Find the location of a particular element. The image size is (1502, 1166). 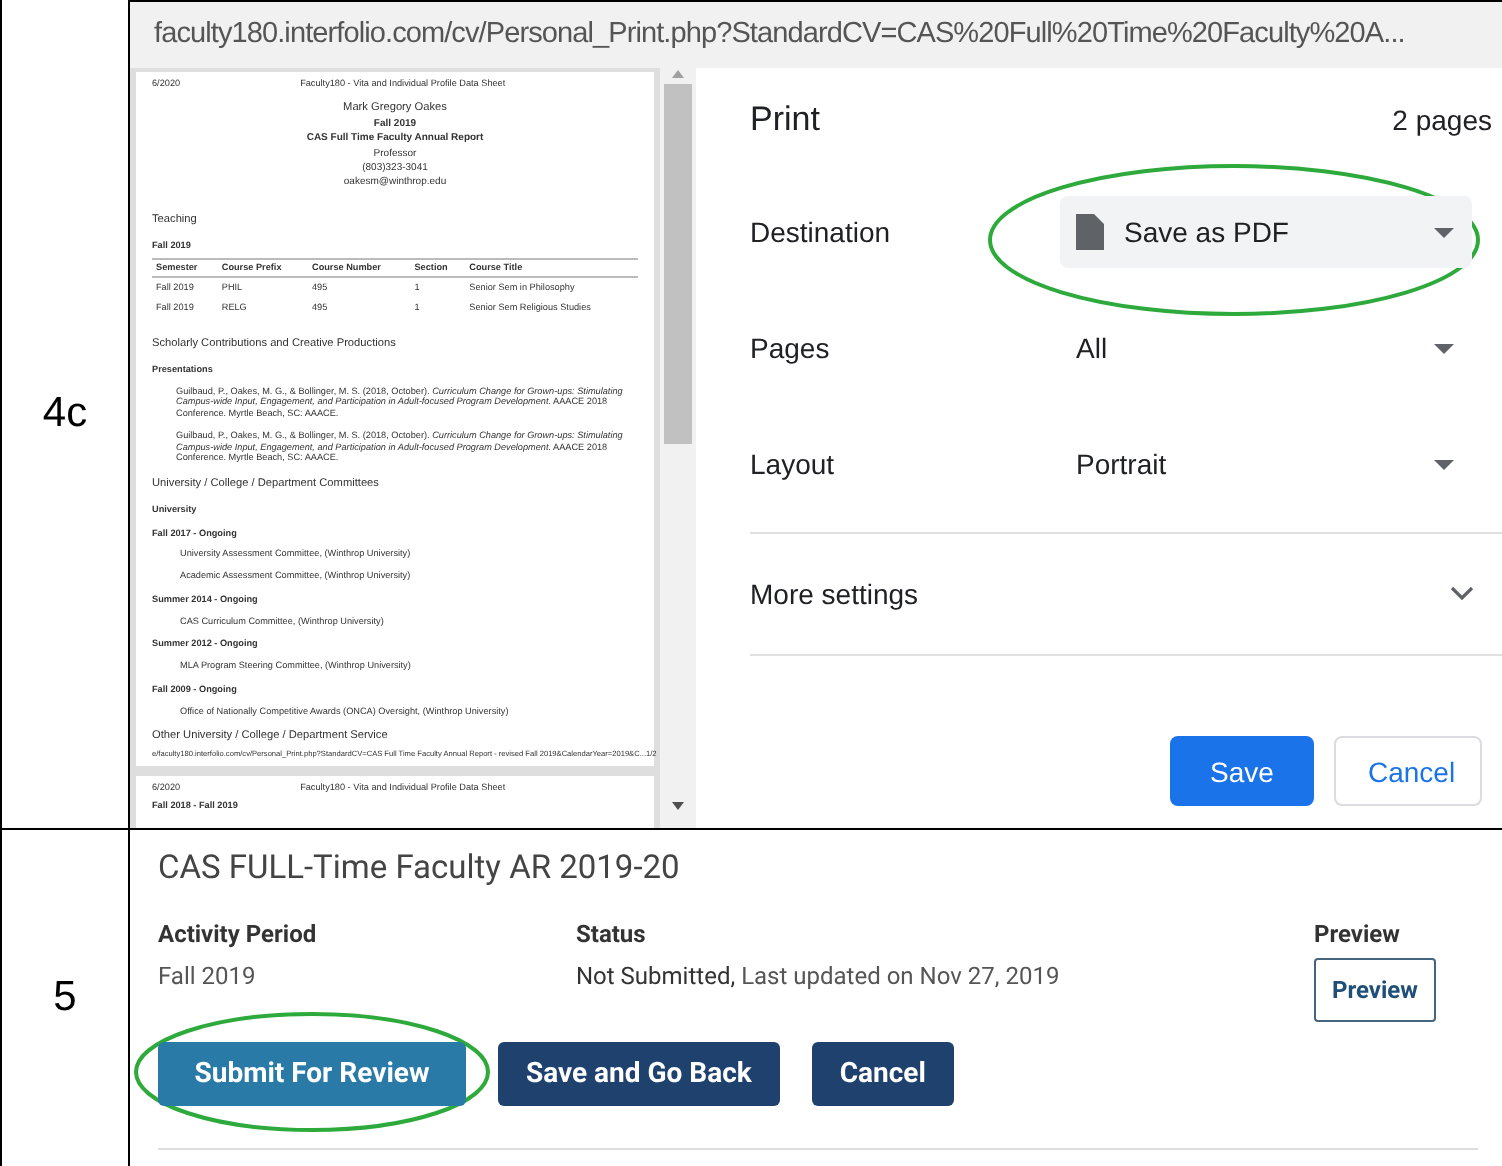

status-detail: Last updated on Nov 27, 2019 is located at coordinates (900, 976).